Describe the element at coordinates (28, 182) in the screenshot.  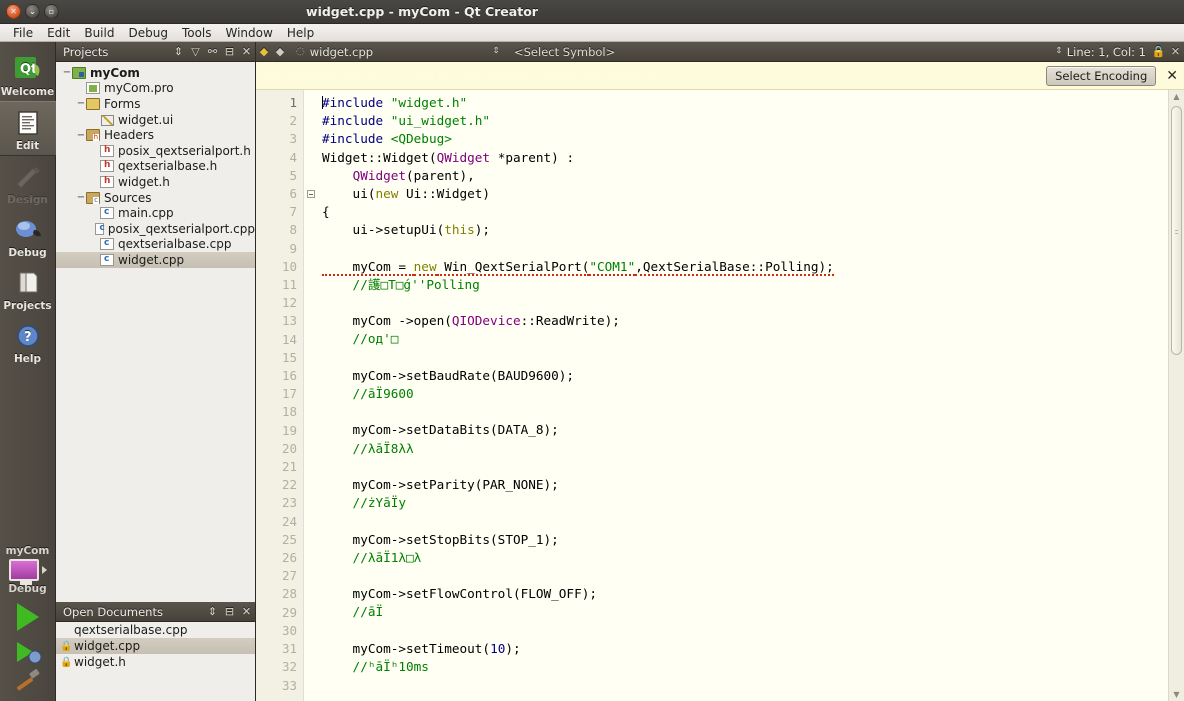
I see `mode-design: Design` at that location.